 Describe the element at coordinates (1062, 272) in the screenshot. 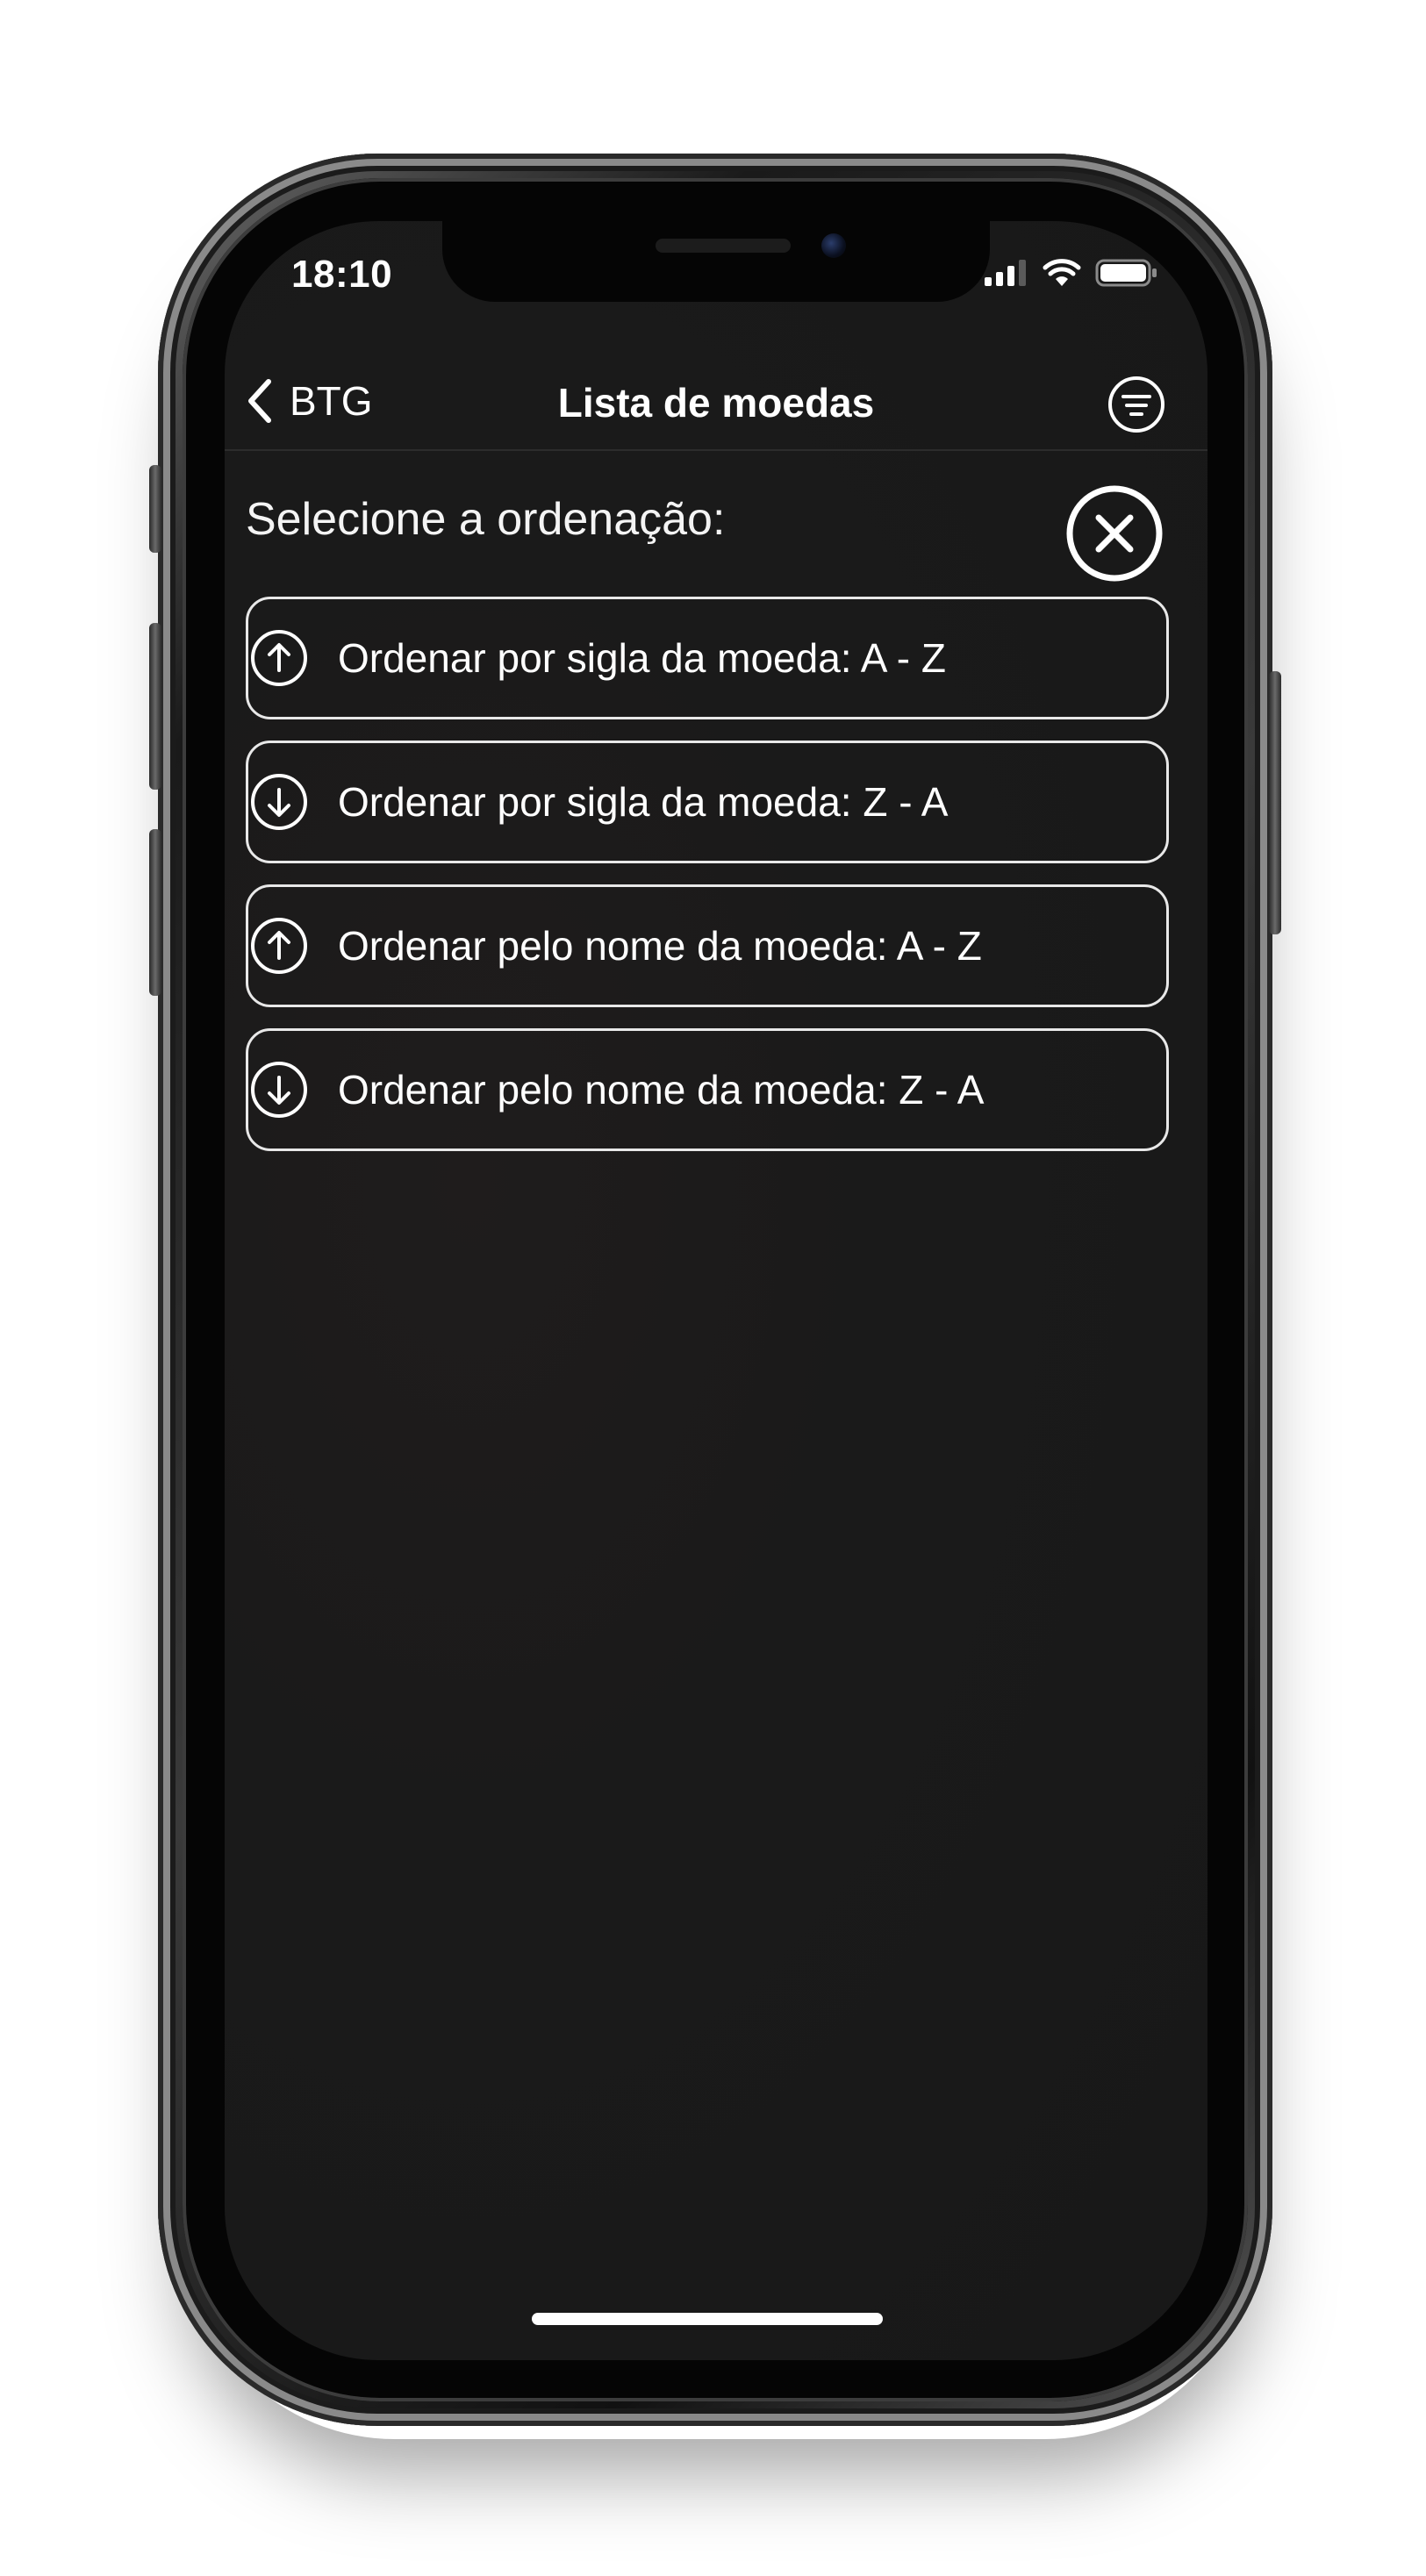

I see `wifi-icon` at that location.